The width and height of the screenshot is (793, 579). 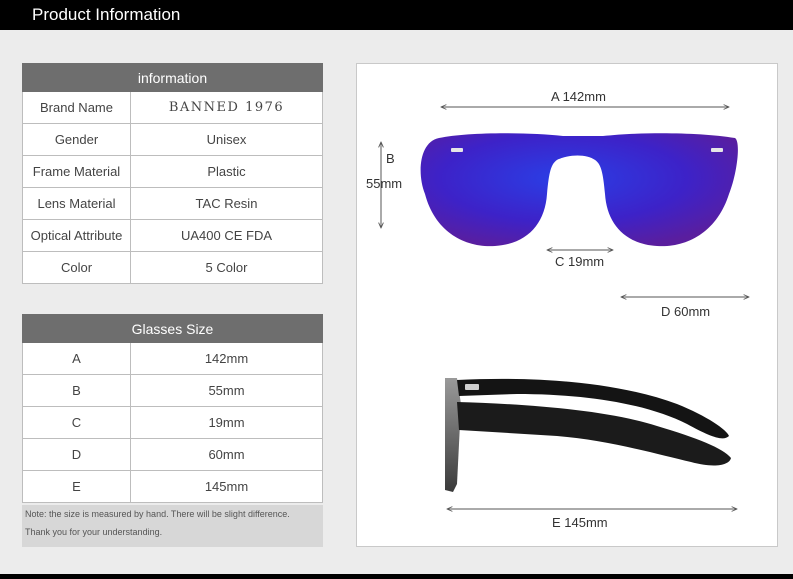 What do you see at coordinates (390, 158) in the screenshot?
I see `dimension-b-label: B` at bounding box center [390, 158].